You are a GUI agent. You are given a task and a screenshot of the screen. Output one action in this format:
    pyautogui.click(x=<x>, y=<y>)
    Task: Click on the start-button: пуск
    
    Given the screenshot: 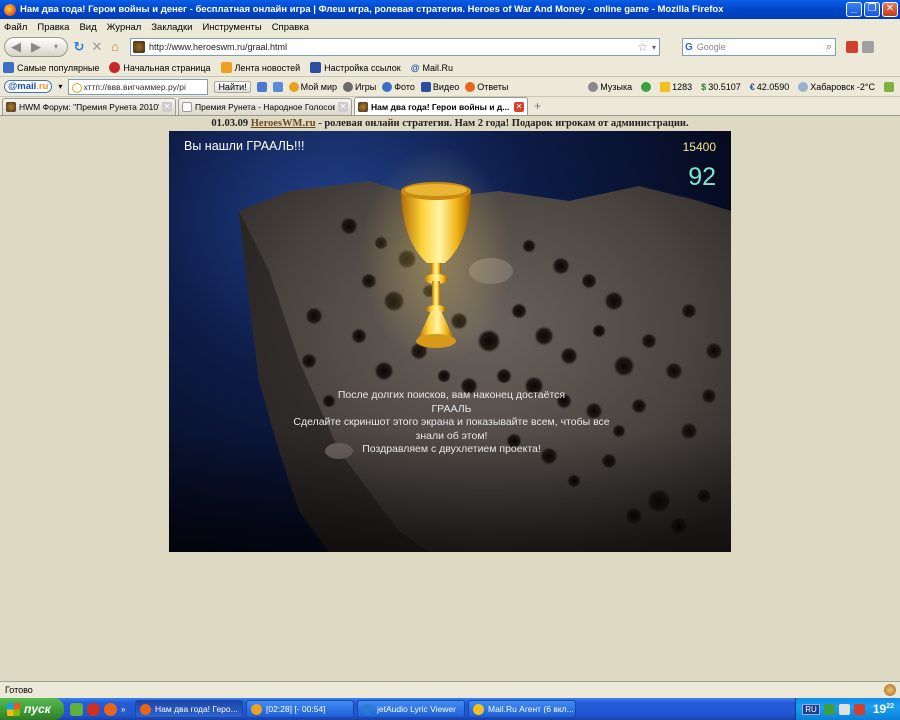 What is the action you would take?
    pyautogui.click(x=32, y=709)
    